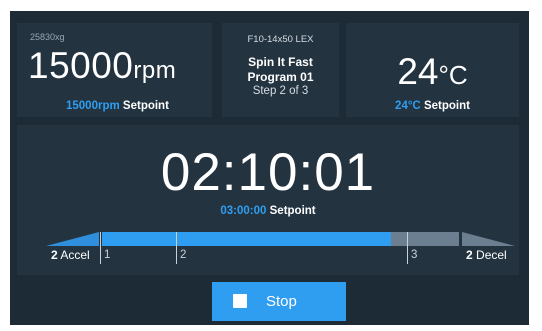 The height and width of the screenshot is (331, 542). I want to click on temperature-current-value: 24, so click(418, 71).